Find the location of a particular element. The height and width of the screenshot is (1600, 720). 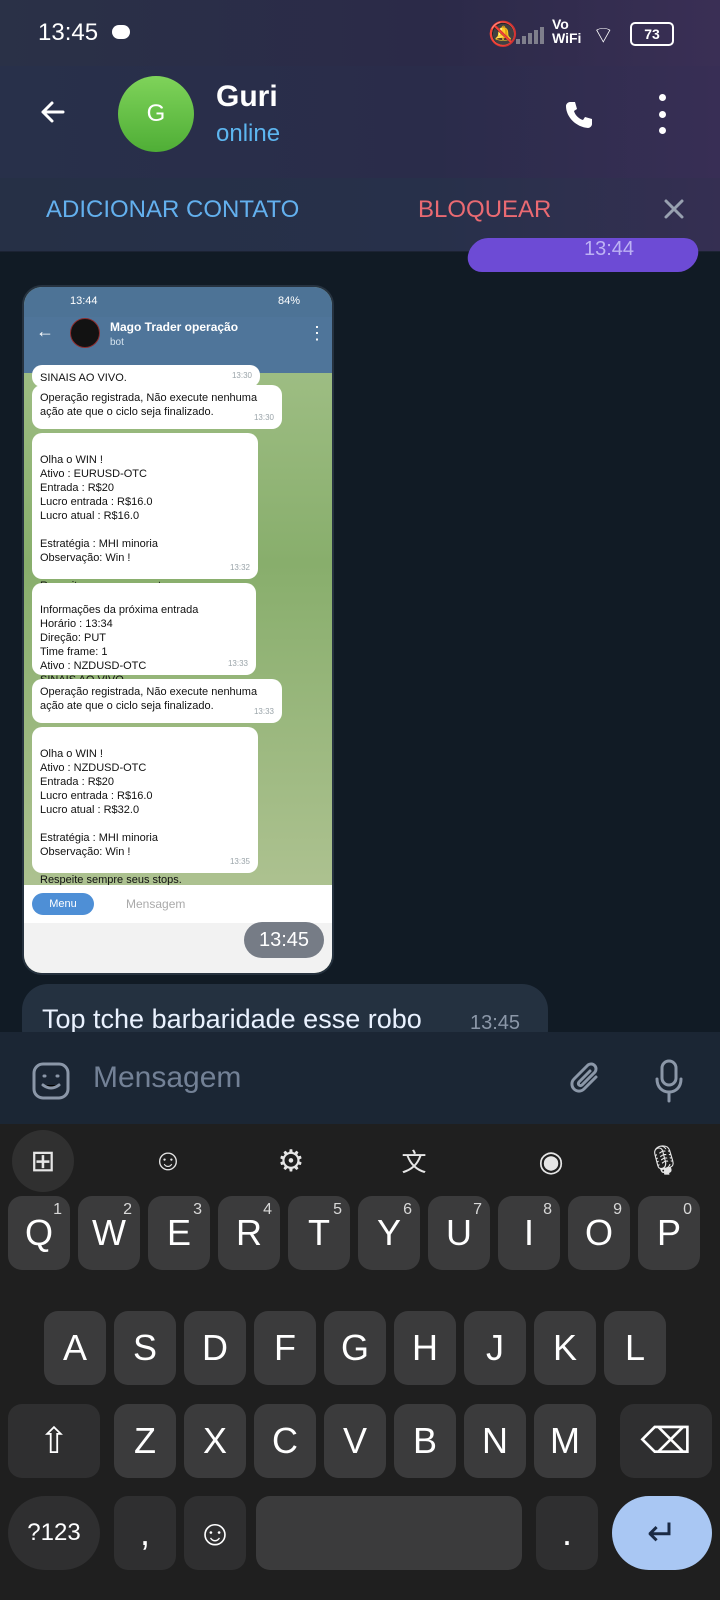

key-y: Y6 is located at coordinates (389, 1233).